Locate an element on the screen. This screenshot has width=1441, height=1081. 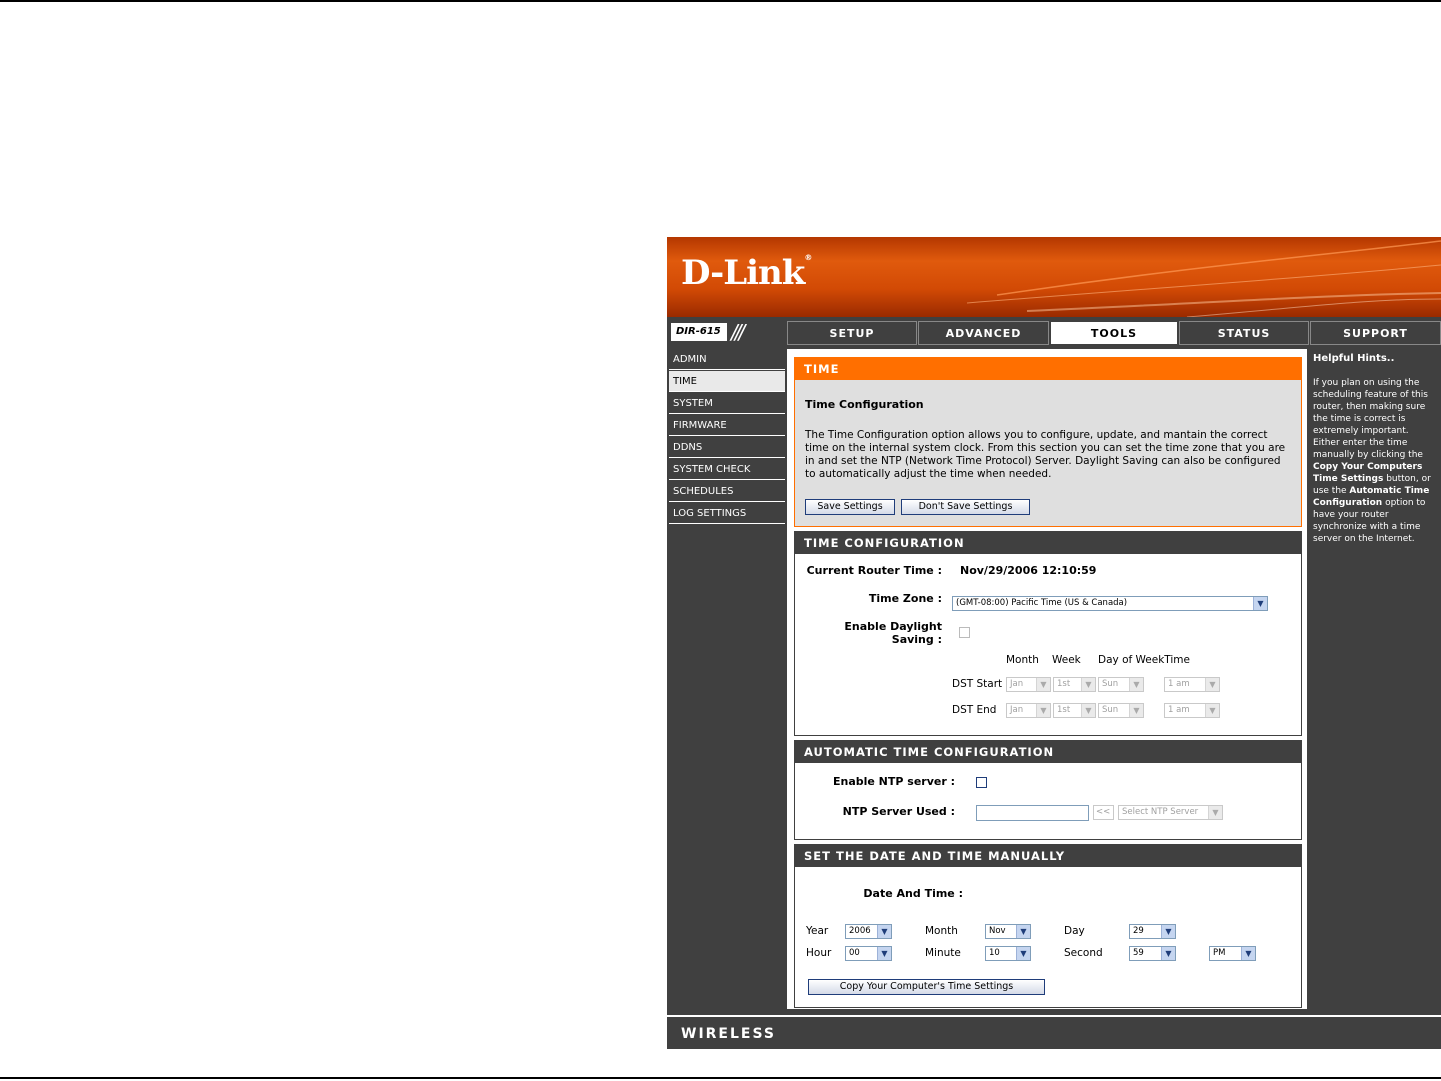
footer-wireless-brand: WIRELESS is located at coordinates (729, 1034).